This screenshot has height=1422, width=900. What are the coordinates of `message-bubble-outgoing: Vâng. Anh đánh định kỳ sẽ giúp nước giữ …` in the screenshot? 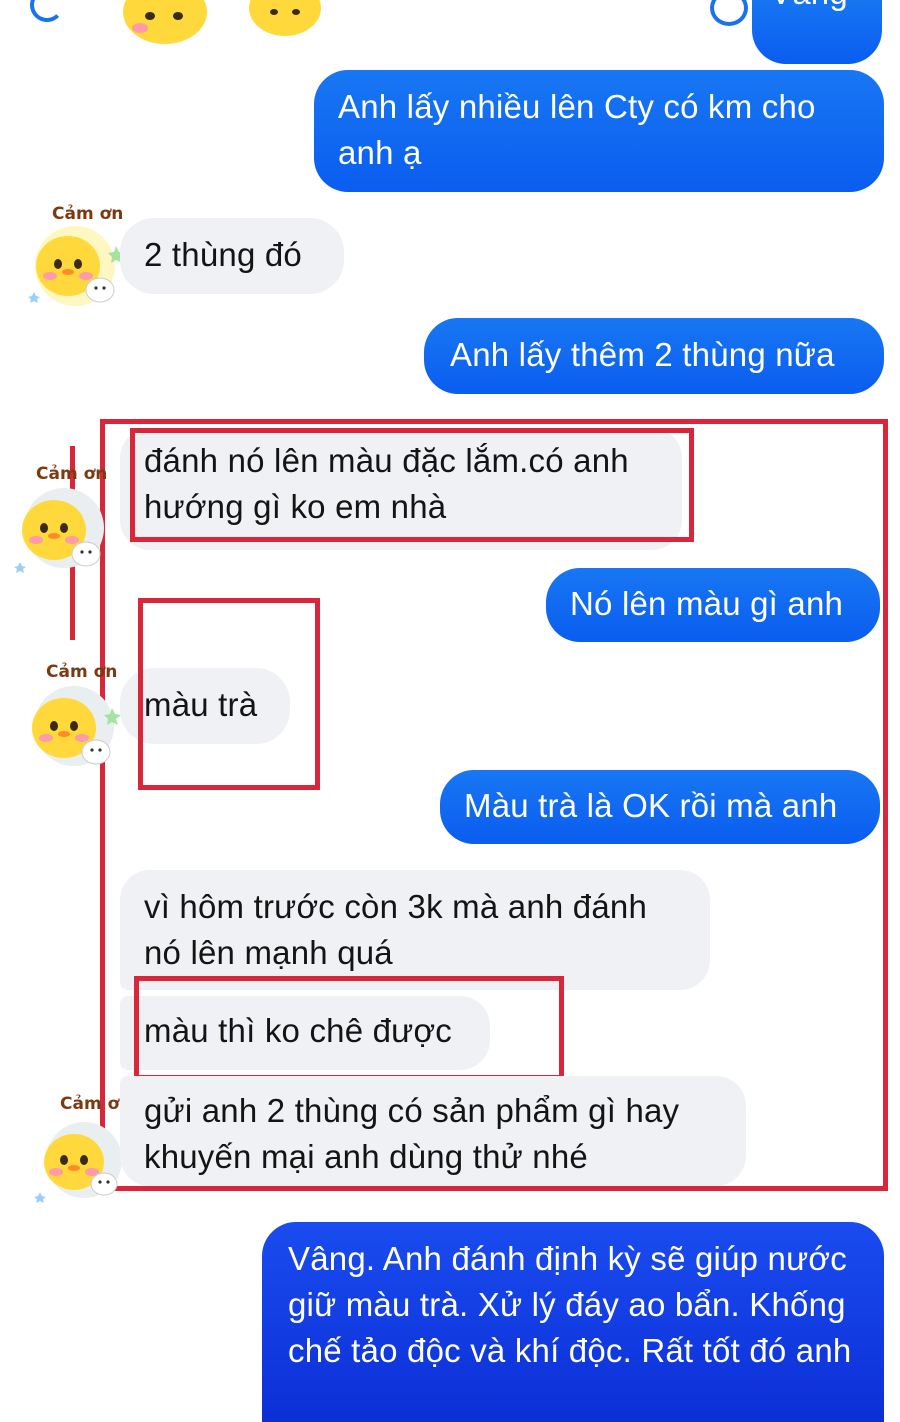 It's located at (573, 1322).